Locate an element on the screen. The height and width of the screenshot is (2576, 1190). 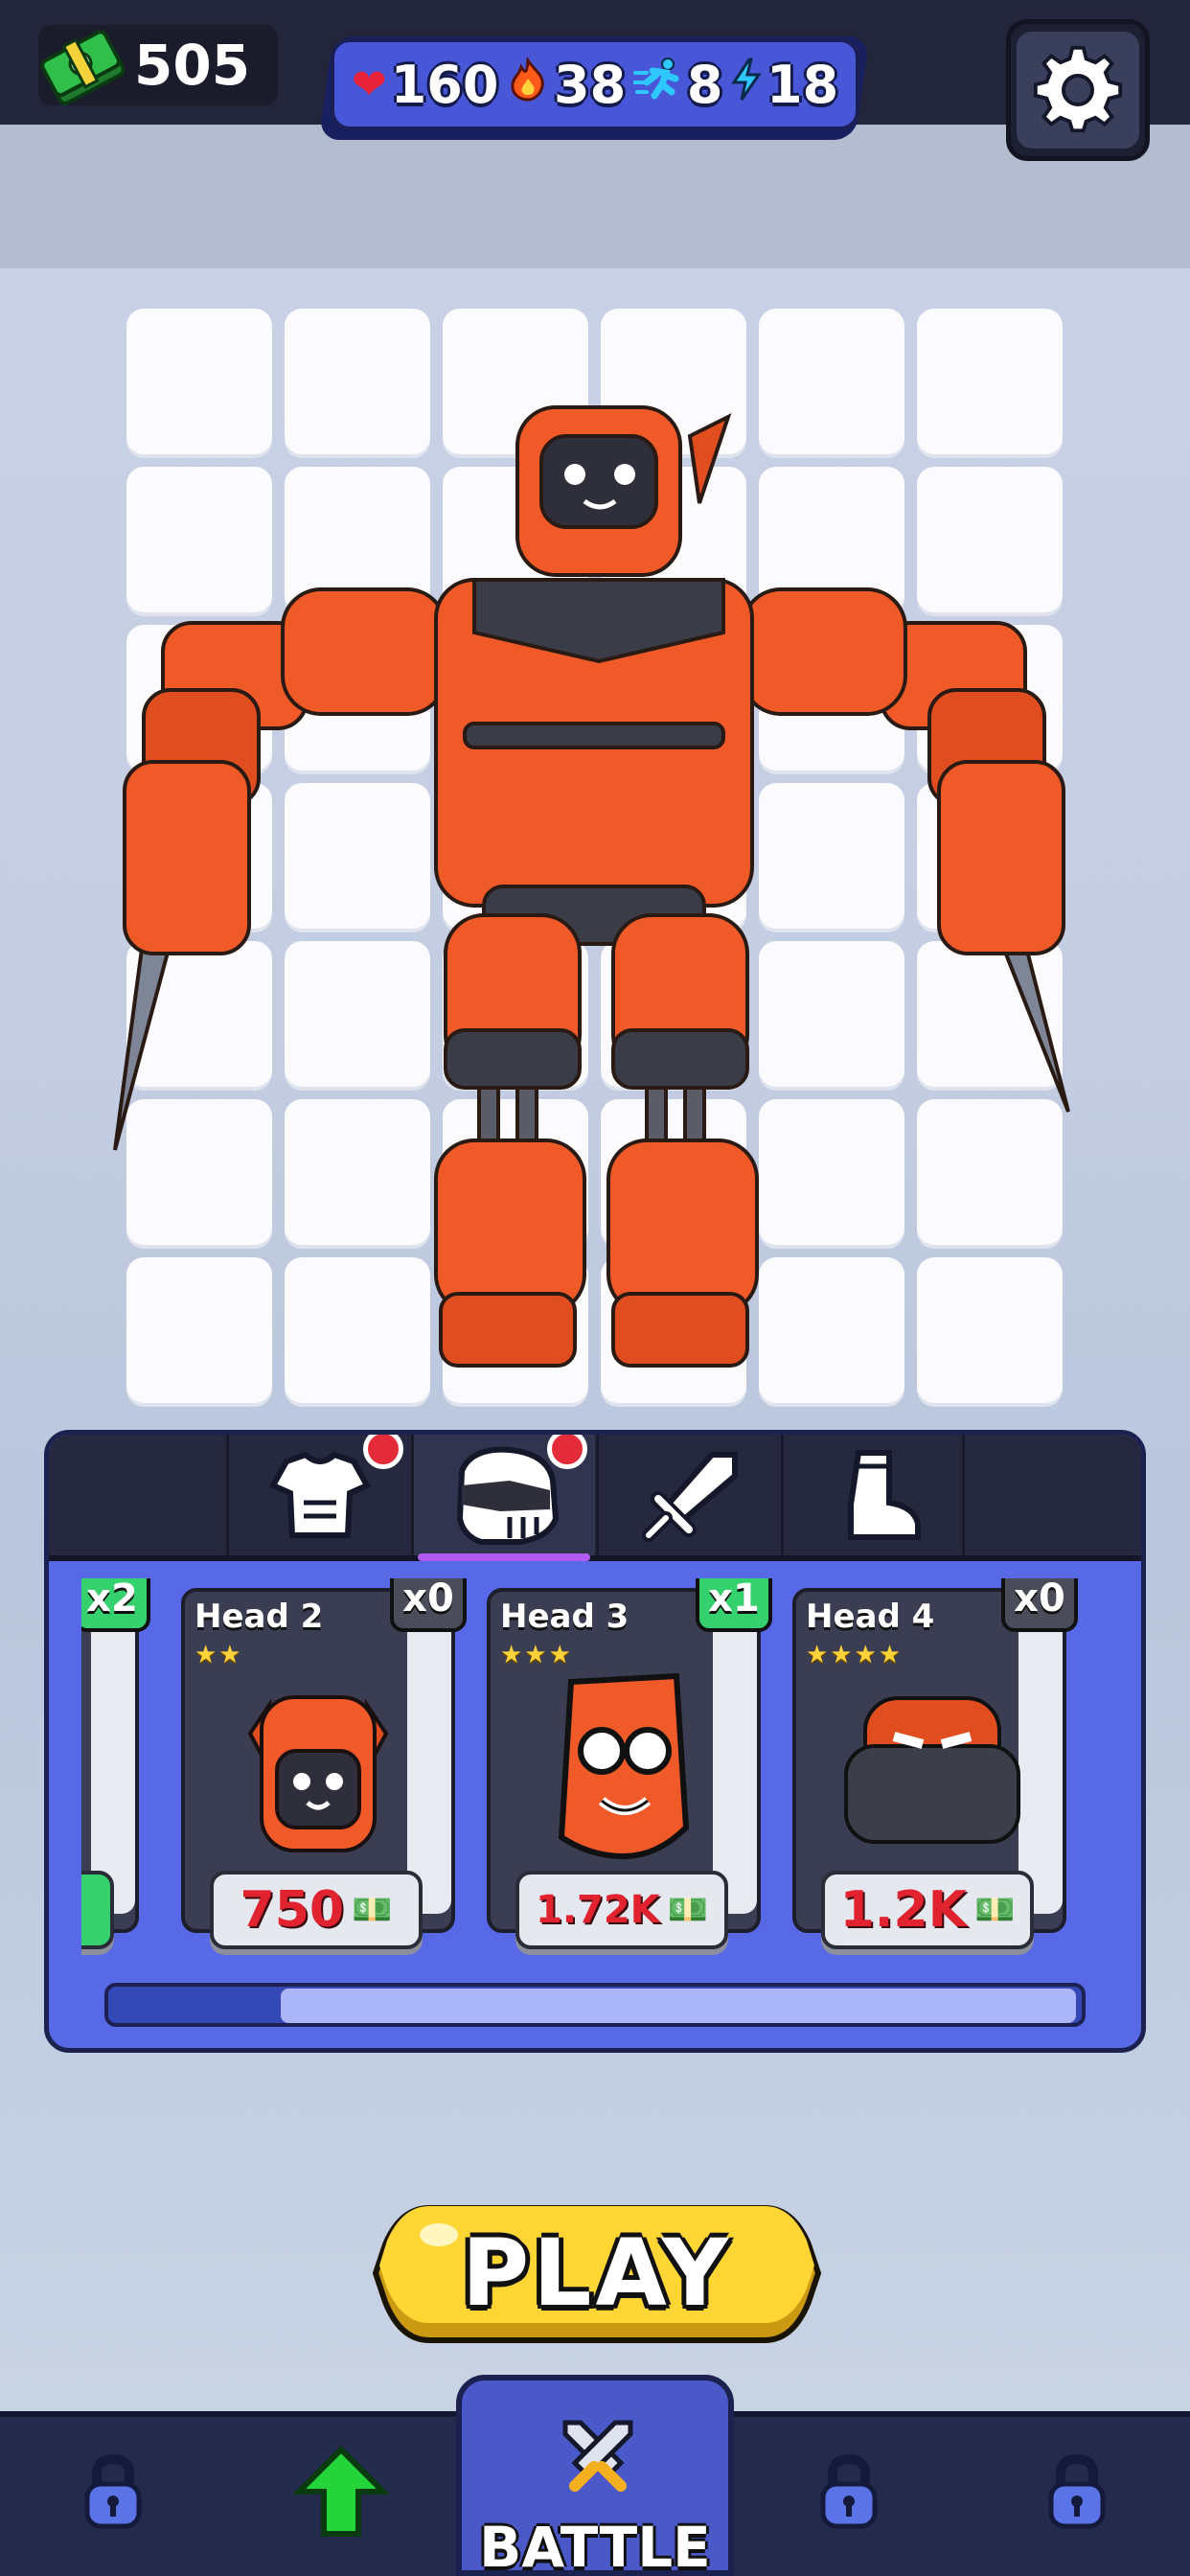
cash-stack-icon is located at coordinates (82, 65).